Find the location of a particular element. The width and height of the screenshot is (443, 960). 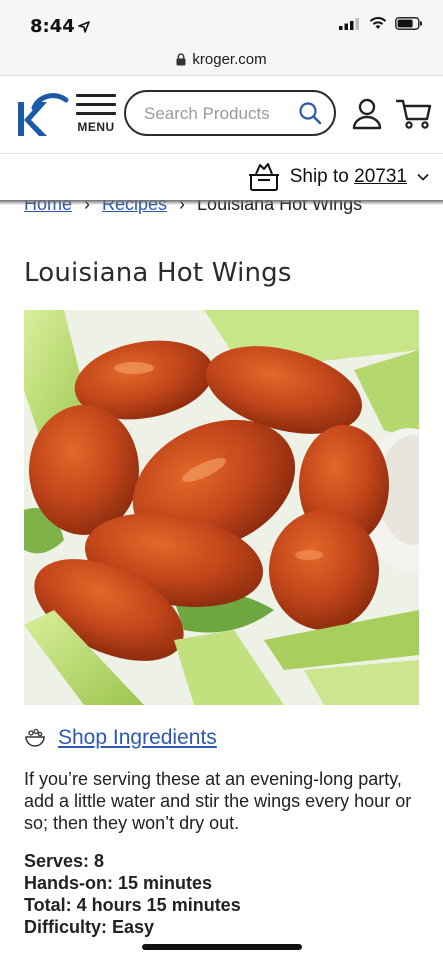

menu-button: MENU is located at coordinates (96, 116).